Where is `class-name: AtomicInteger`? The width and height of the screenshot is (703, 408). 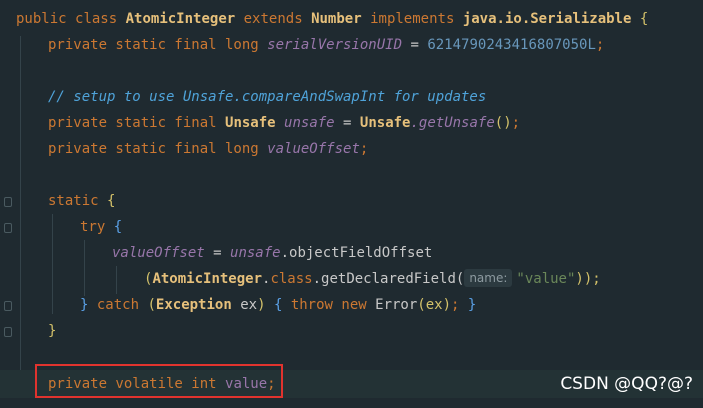 class-name: AtomicInteger is located at coordinates (180, 19).